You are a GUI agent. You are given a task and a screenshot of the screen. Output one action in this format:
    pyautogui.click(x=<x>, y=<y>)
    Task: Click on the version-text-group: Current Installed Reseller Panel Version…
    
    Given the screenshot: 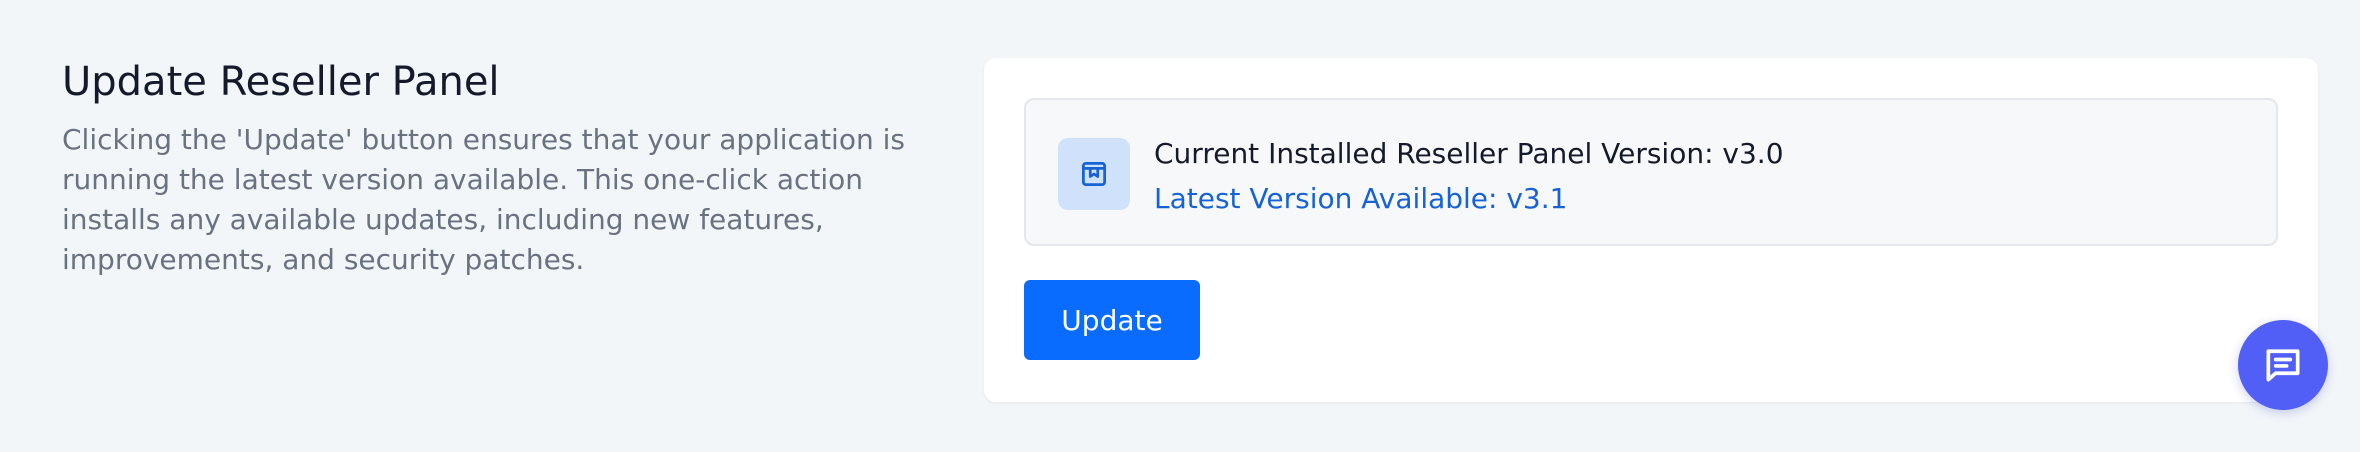 What is the action you would take?
    pyautogui.click(x=1469, y=176)
    